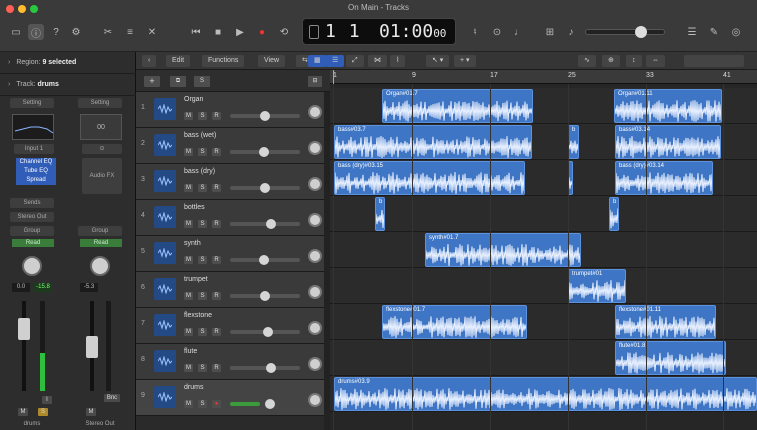 This screenshot has height=430, width=757. What do you see at coordinates (272, 61) in the screenshot?
I see `view-menu: View` at bounding box center [272, 61].